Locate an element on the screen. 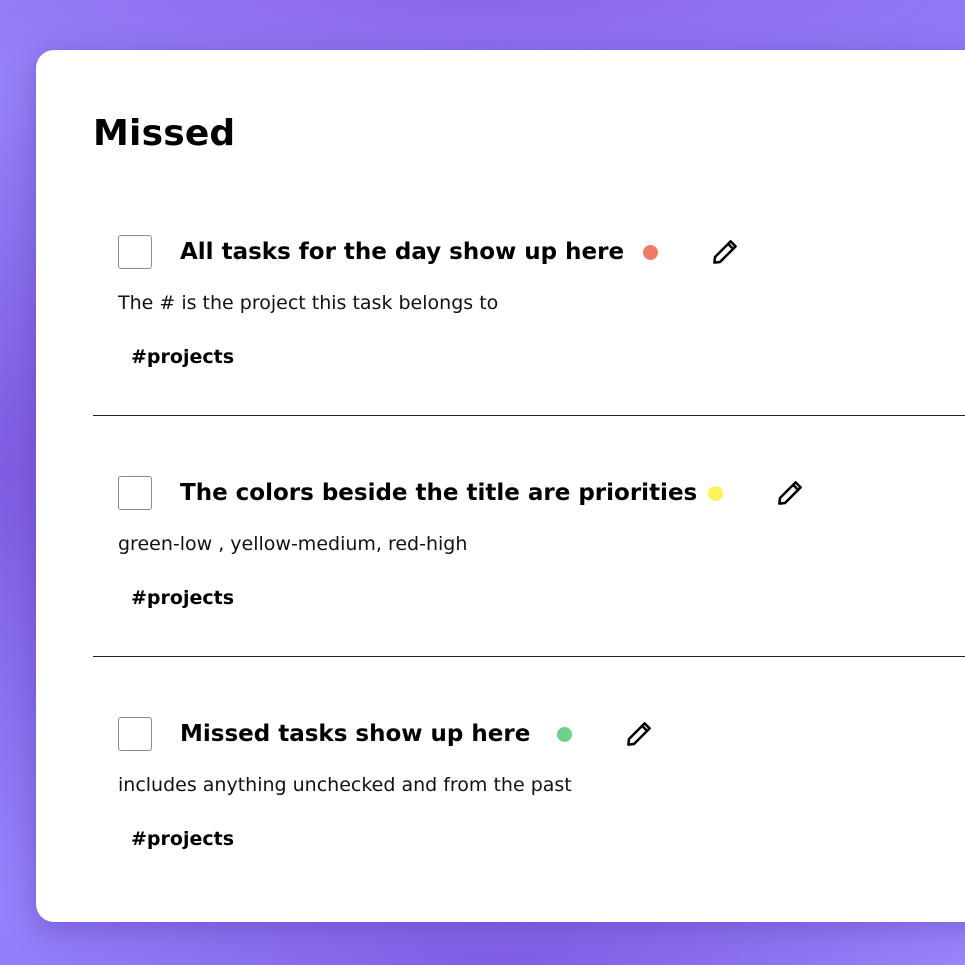 The image size is (965, 965). task-header: All tasks for the day show up here is located at coordinates (529, 253).